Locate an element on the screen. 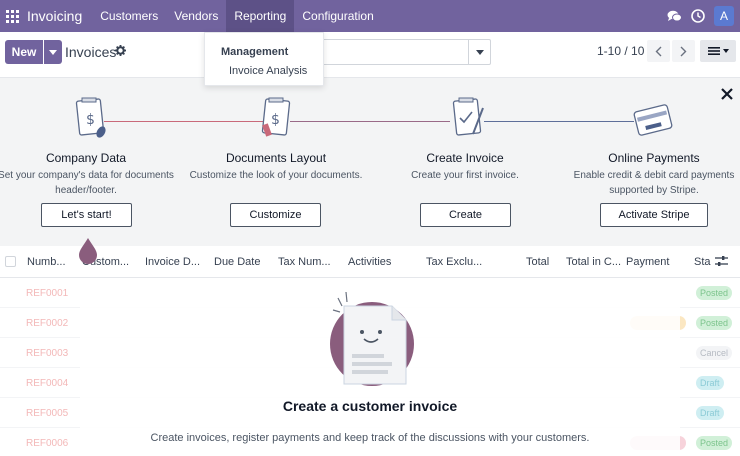 The width and height of the screenshot is (740, 456). row-reference: REF0001 is located at coordinates (47, 293).